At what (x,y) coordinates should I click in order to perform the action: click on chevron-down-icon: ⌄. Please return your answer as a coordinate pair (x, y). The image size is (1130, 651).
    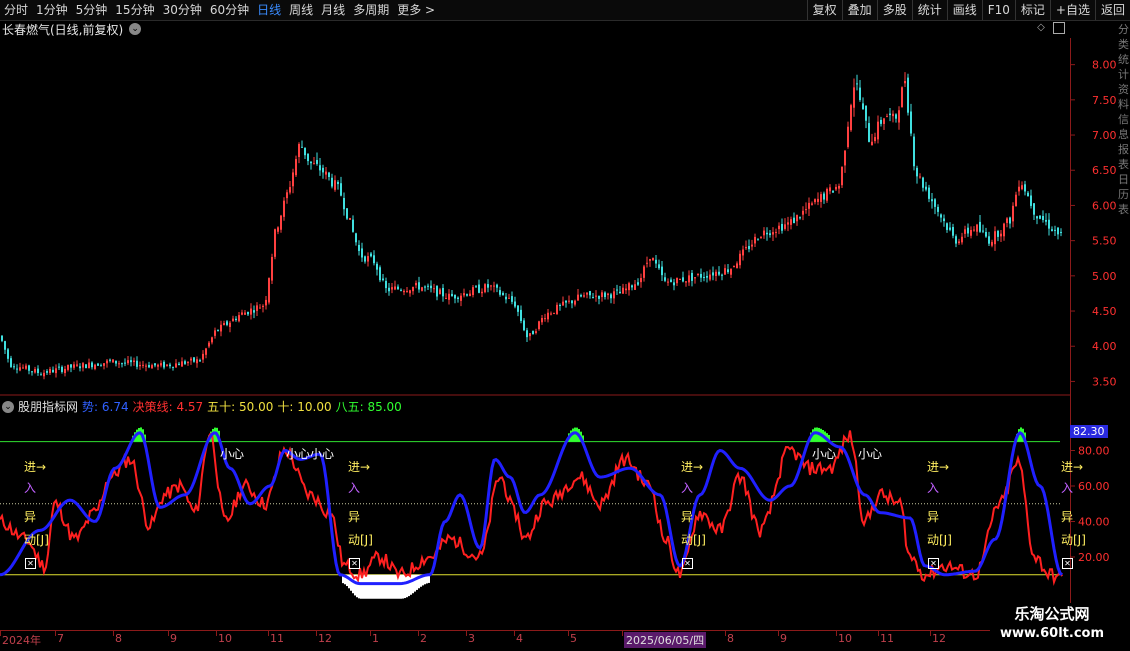
    Looking at the image, I should click on (8, 406).